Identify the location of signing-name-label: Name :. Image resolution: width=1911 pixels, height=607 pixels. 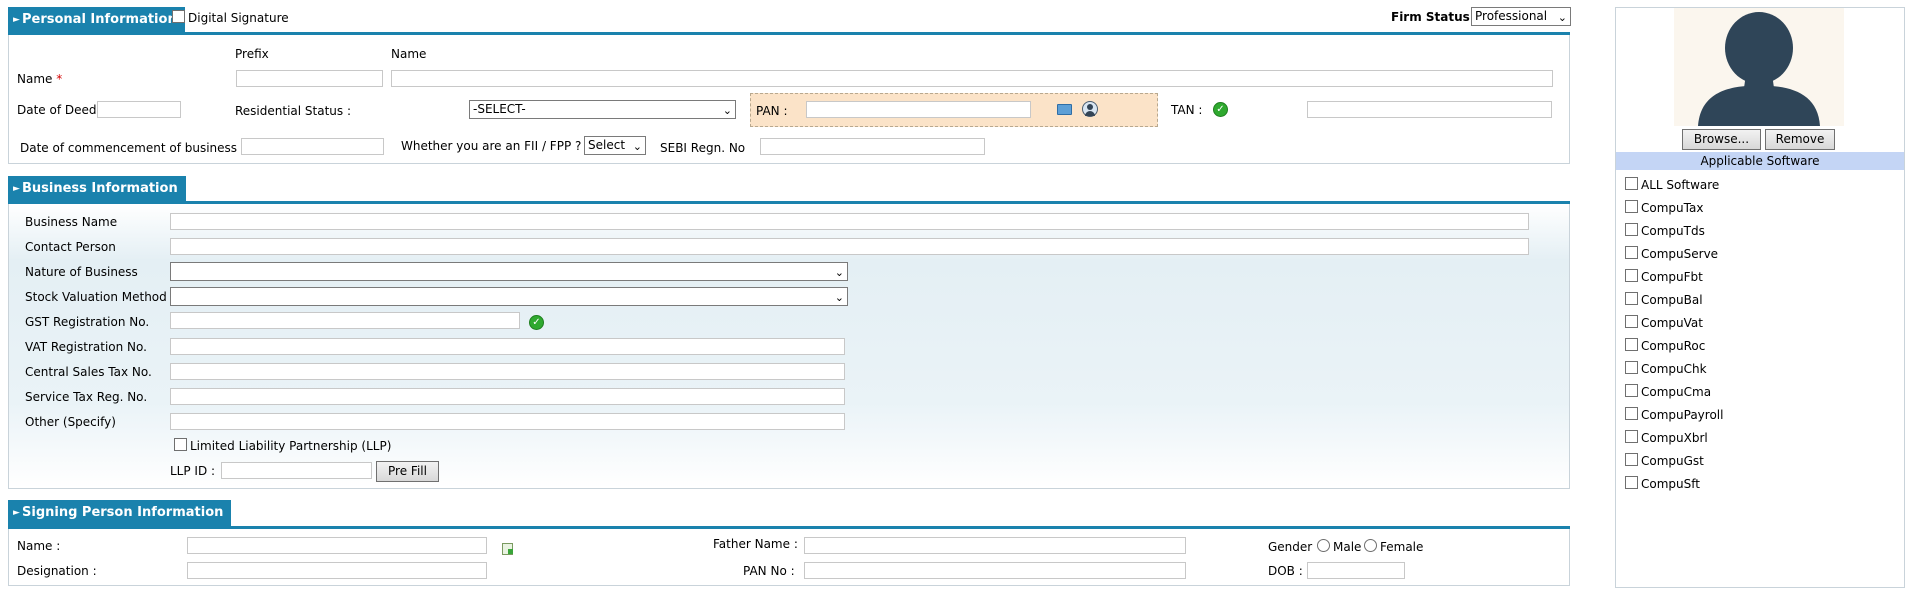
(39, 546).